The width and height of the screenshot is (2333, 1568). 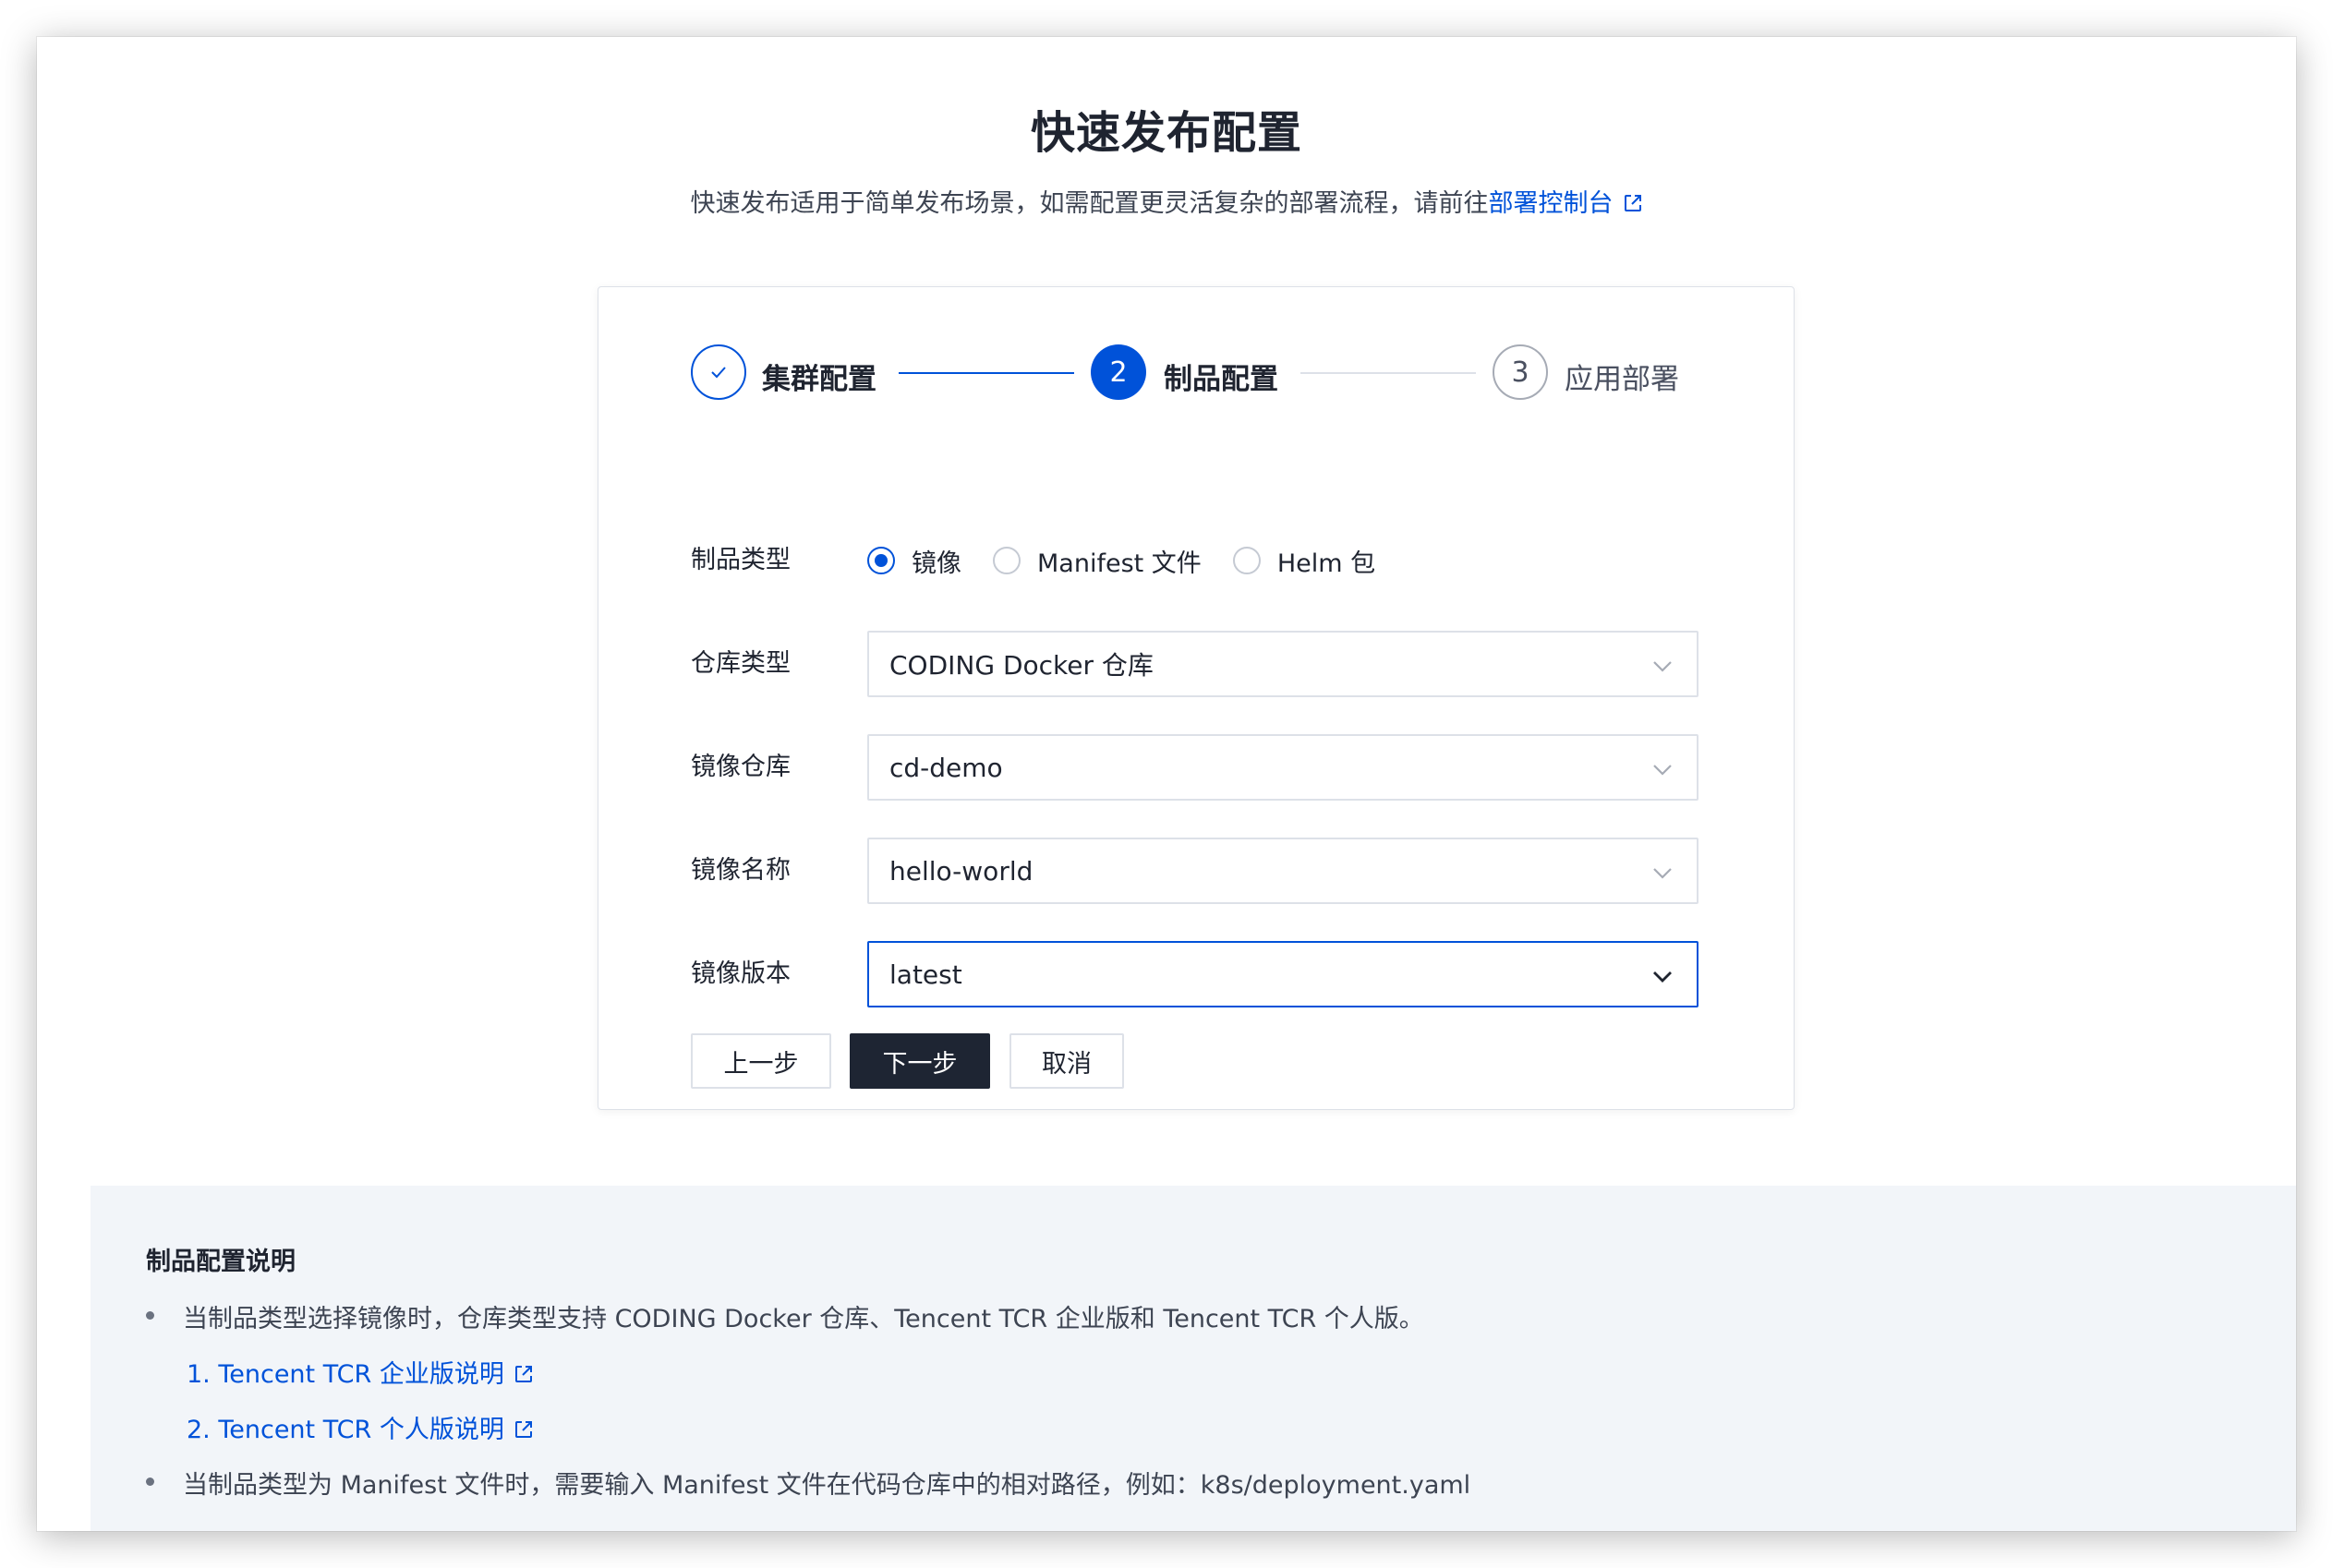 I want to click on step-1-indicator, so click(x=718, y=372).